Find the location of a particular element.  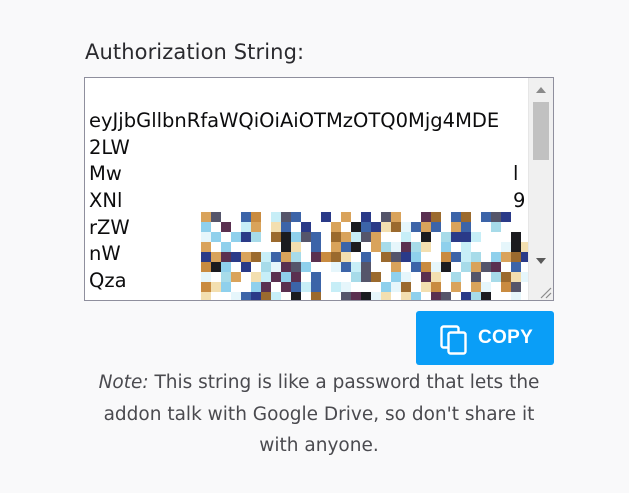

copy-button: COPY is located at coordinates (485, 338).